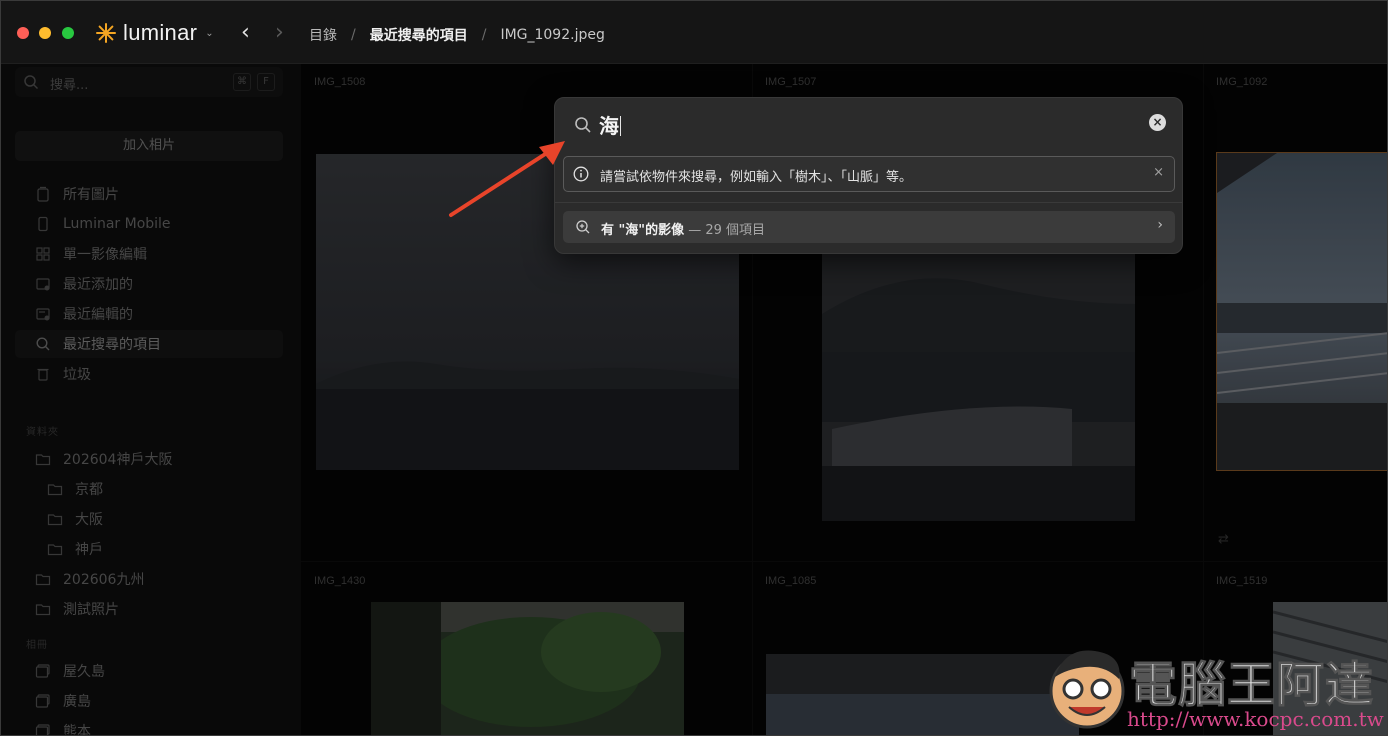  I want to click on search-query-text: 海, so click(609, 126).